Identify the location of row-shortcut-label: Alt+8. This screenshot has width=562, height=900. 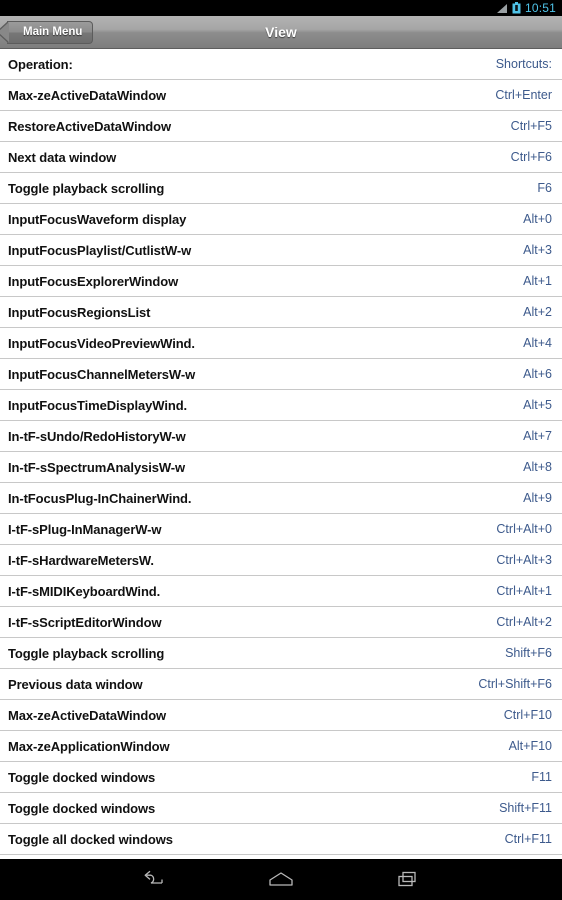
(537, 467).